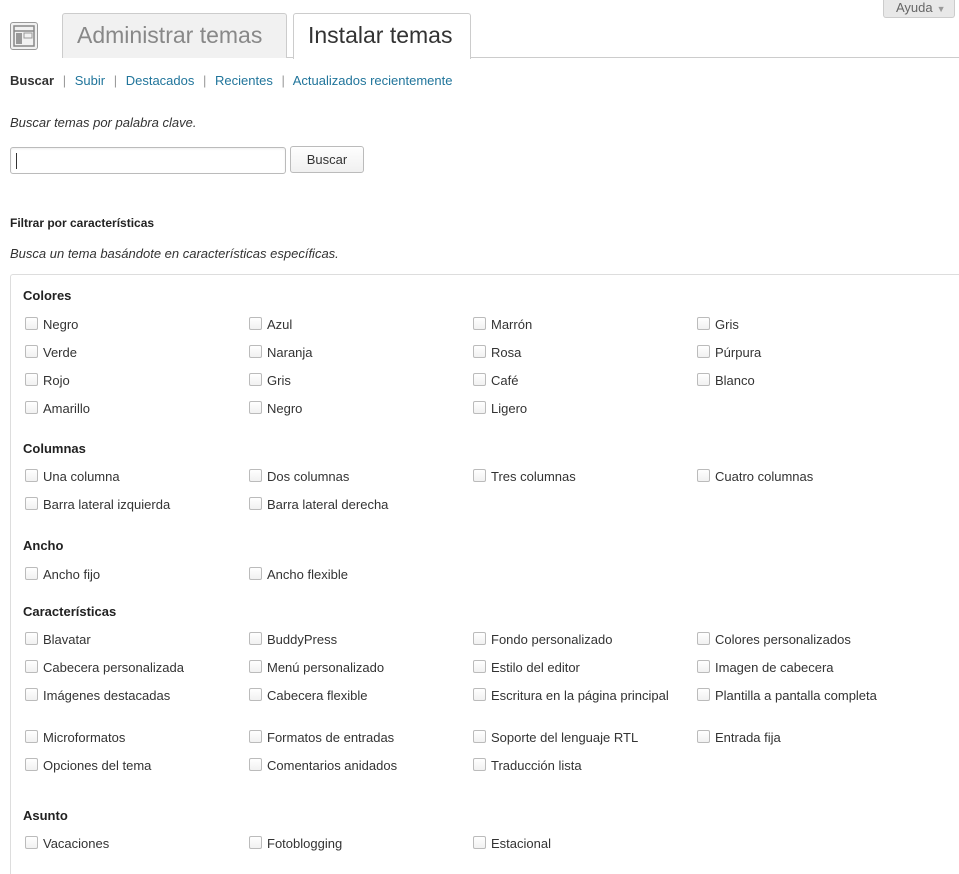  Describe the element at coordinates (361, 770) in the screenshot. I see `filter-option: Comentarios anidados` at that location.